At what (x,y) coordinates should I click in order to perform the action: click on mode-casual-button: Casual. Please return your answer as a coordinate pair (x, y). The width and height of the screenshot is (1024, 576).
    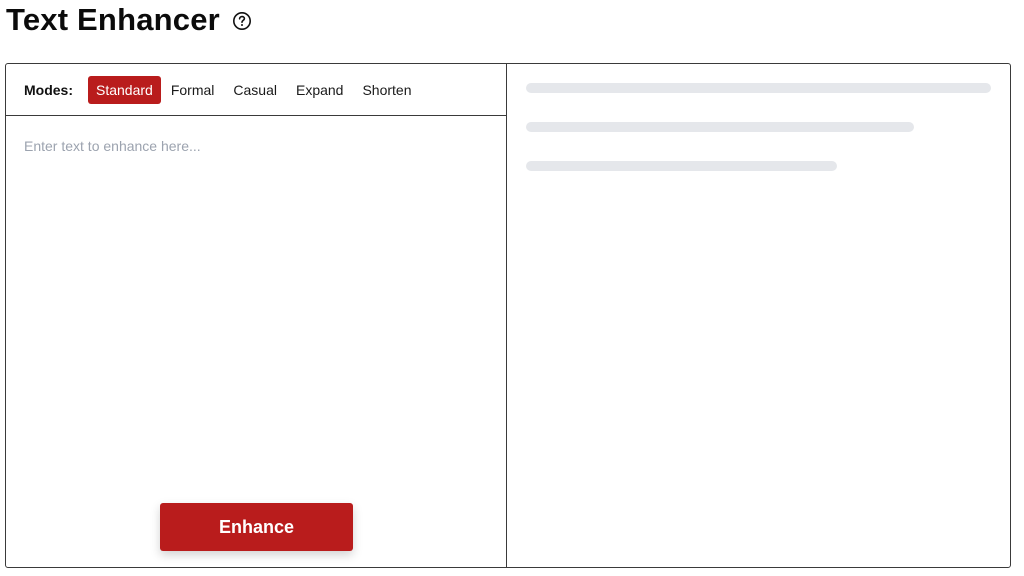
    Looking at the image, I should click on (255, 90).